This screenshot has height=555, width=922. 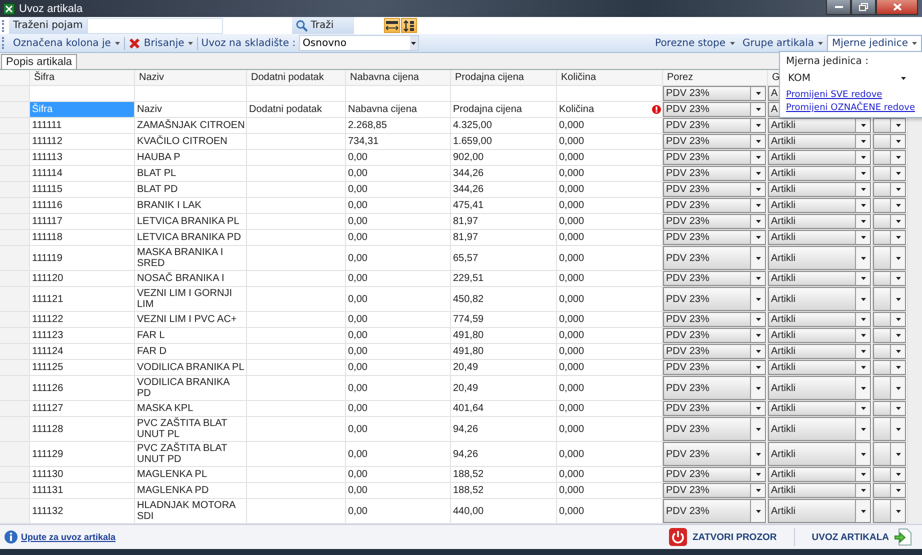 I want to click on column-header: Dodatni podatak, so click(x=296, y=78).